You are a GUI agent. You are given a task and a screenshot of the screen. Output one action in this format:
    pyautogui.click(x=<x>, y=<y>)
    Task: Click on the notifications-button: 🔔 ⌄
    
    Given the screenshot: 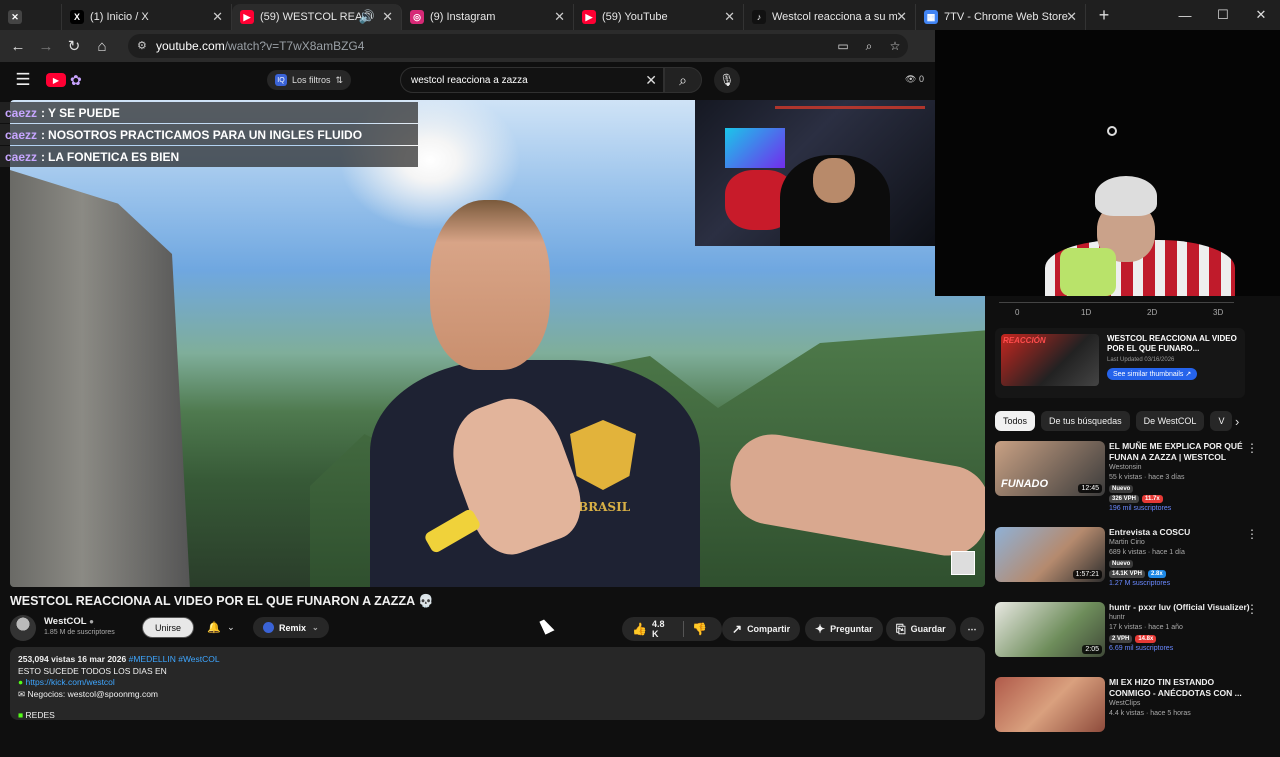 What is the action you would take?
    pyautogui.click(x=221, y=627)
    